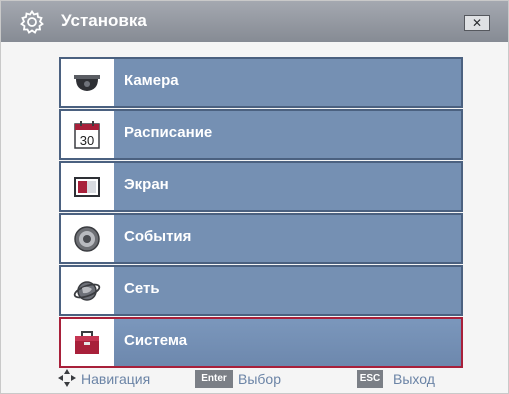  I want to click on menu-item-system: Система, so click(261, 342).